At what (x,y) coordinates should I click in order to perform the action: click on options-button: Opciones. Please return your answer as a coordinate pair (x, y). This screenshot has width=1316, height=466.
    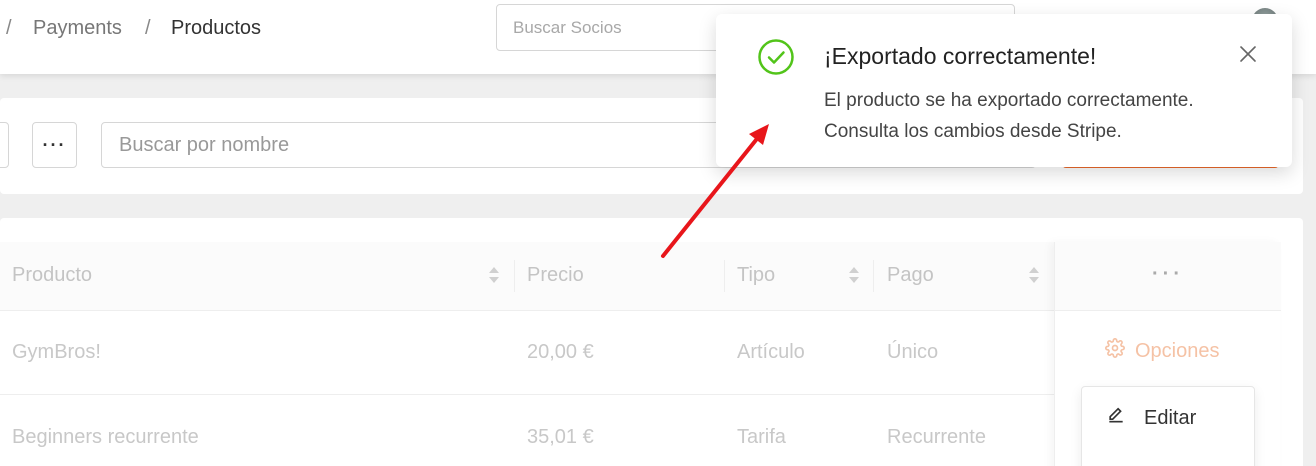
    Looking at the image, I should click on (1162, 351).